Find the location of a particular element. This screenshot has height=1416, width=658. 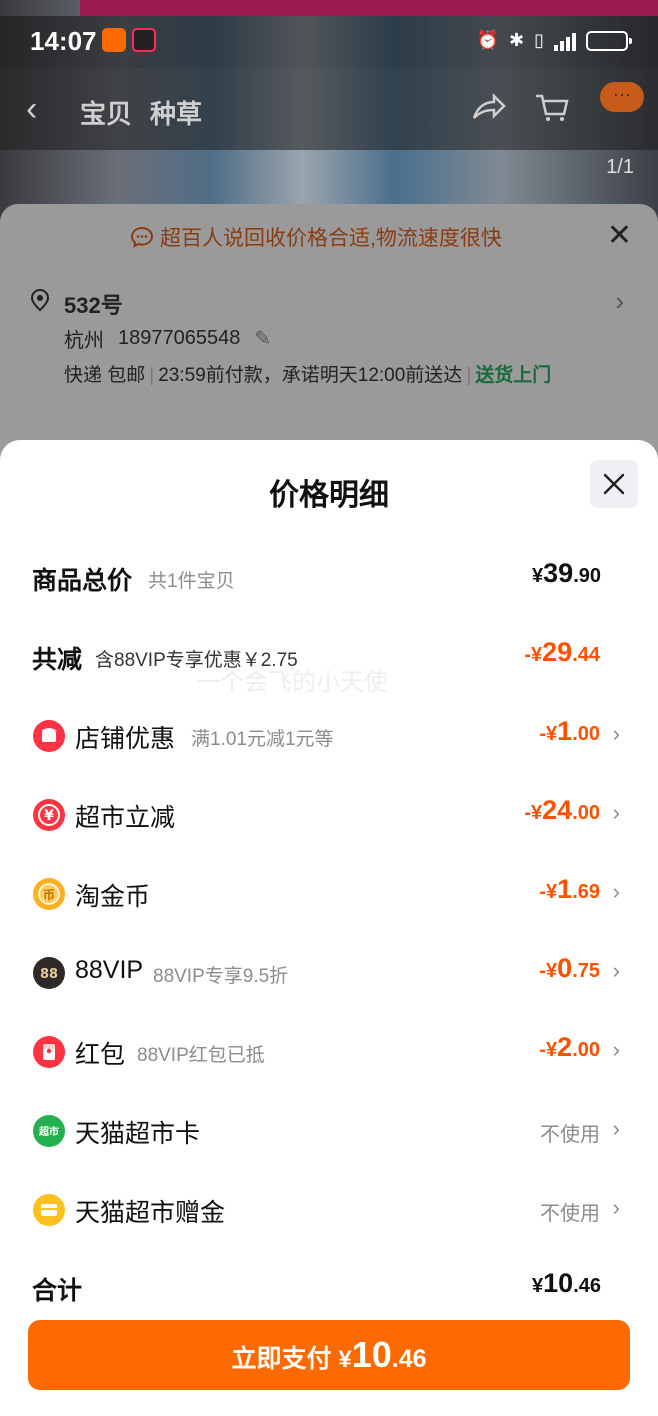

svg-text: 超市 is located at coordinates (48, 1131).